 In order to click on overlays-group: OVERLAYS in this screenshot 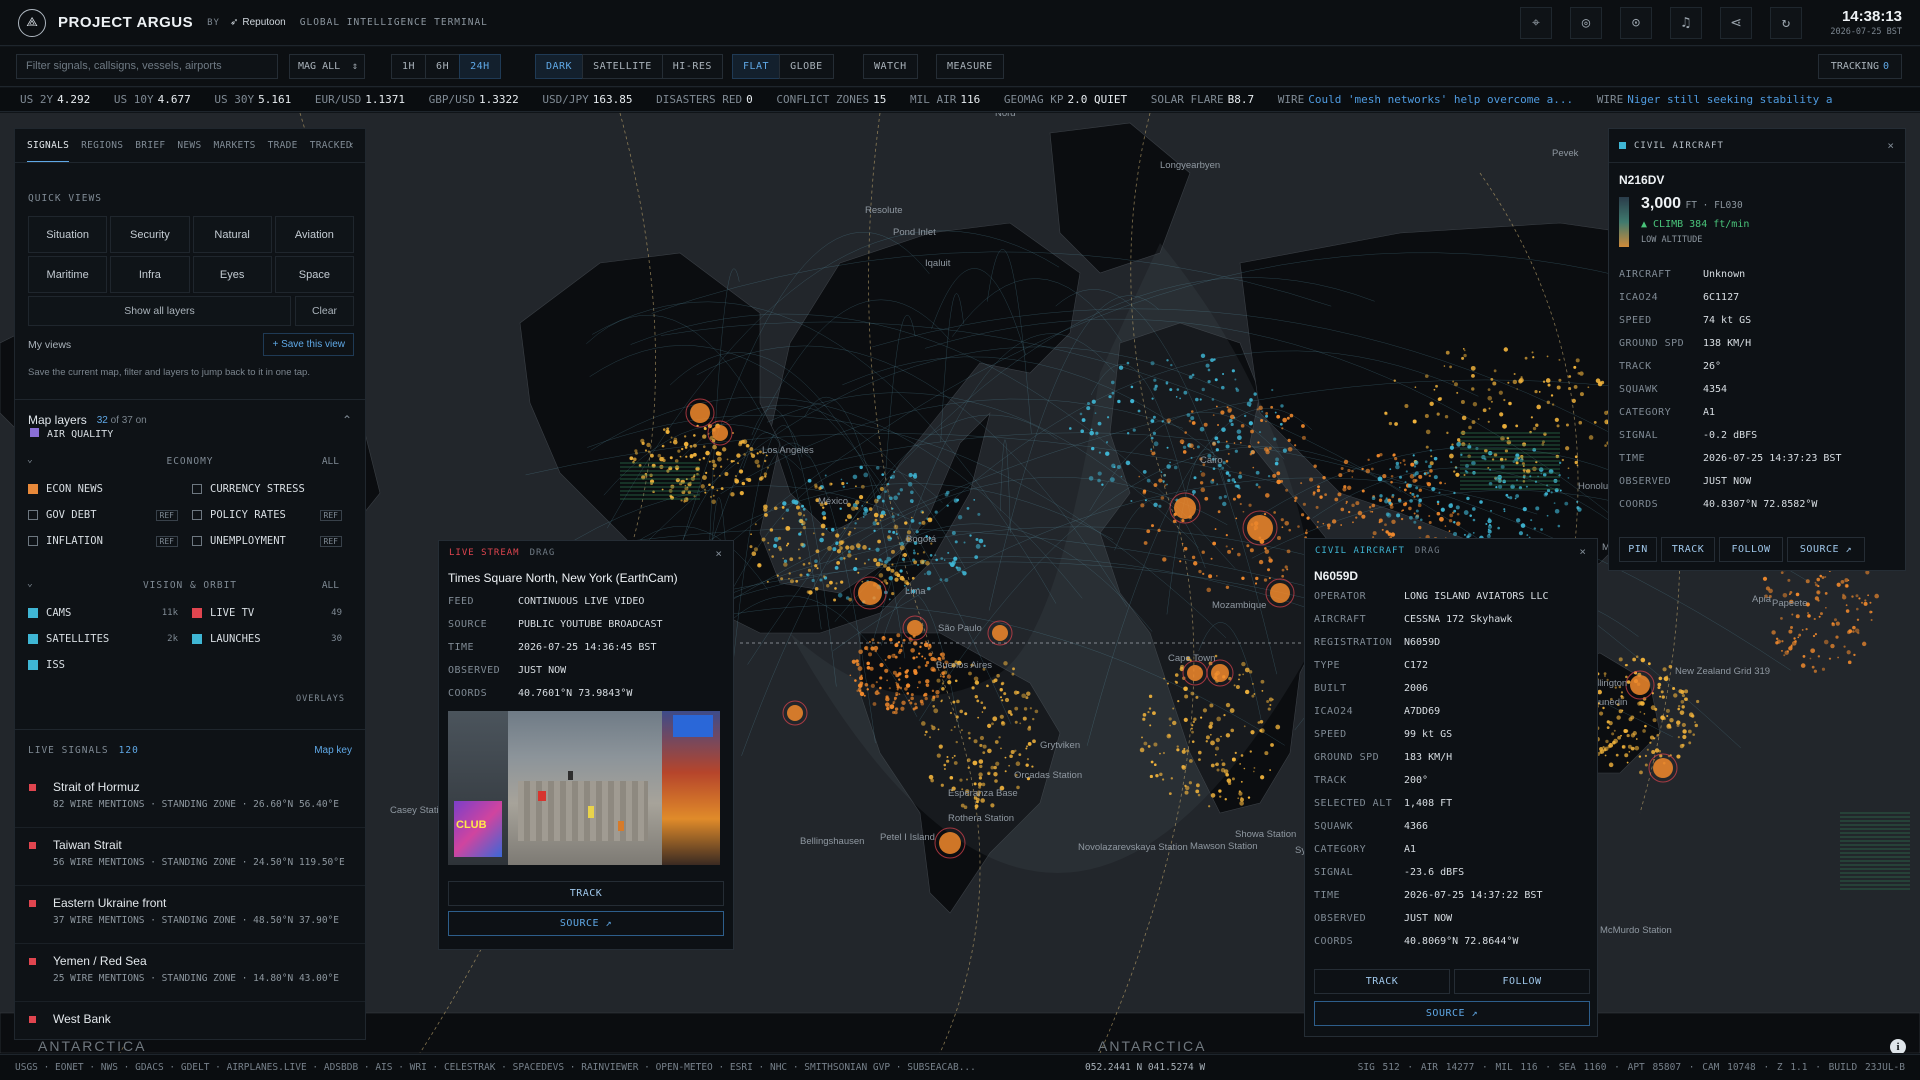, I will do `click(320, 698)`.